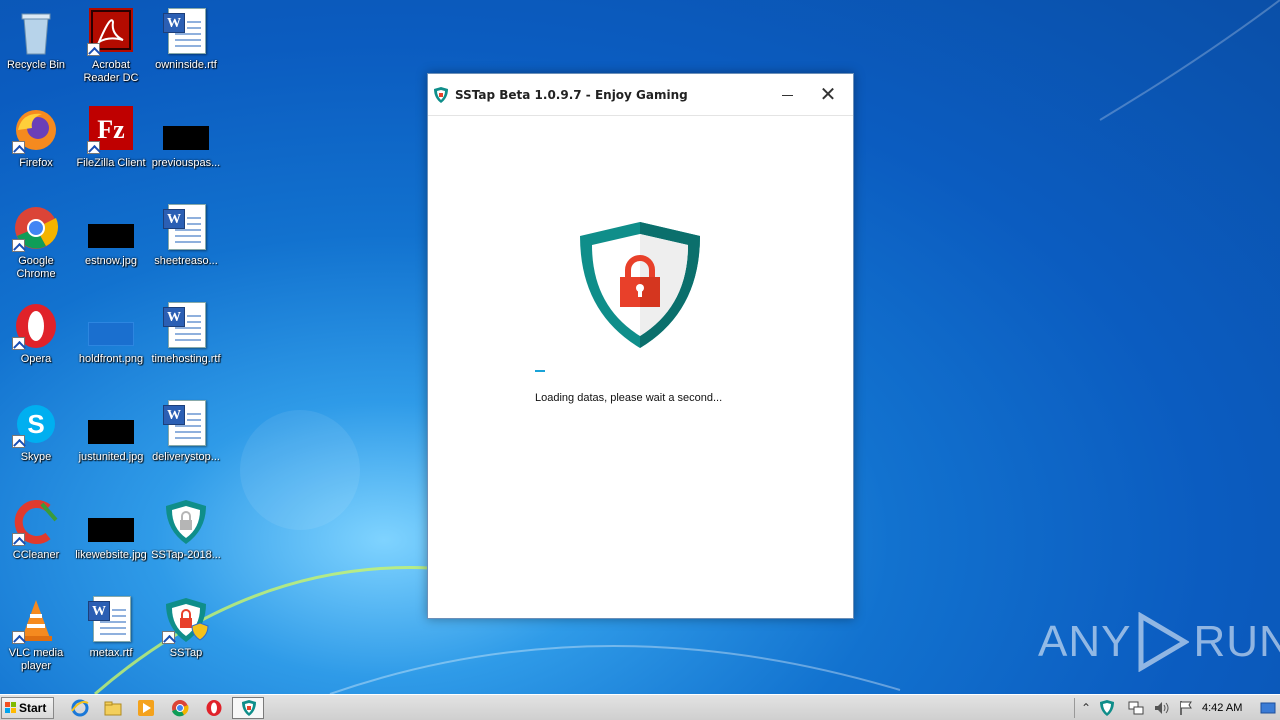 The height and width of the screenshot is (720, 1280). I want to click on desktop-icon-recycle-bin: Recycle Bin, so click(37, 40).